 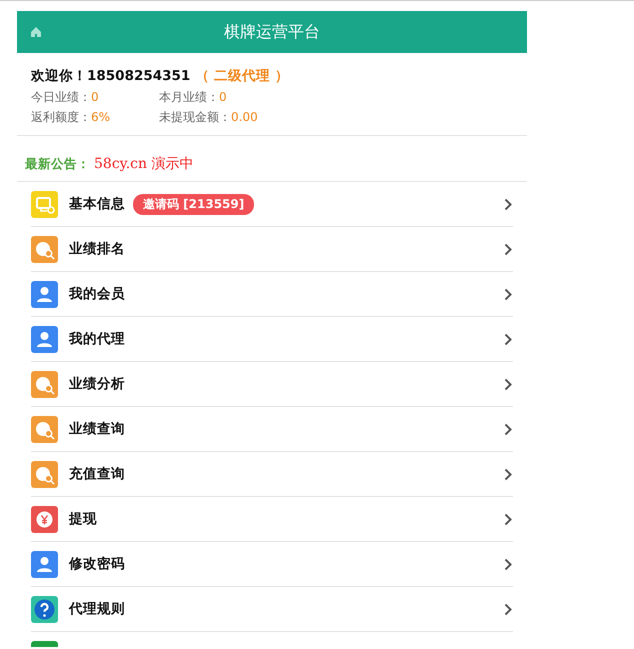 What do you see at coordinates (97, 429) in the screenshot?
I see `menu-label: 业绩查询` at bounding box center [97, 429].